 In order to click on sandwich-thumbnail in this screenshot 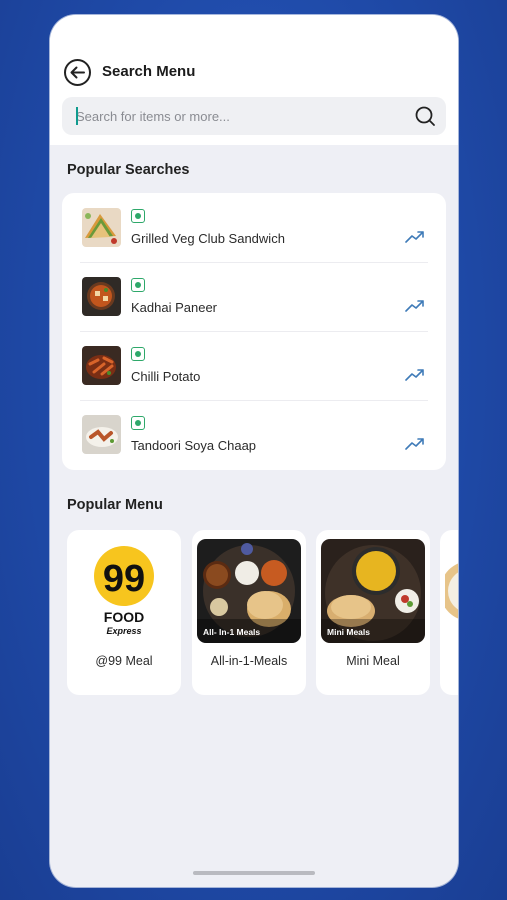, I will do `click(101, 227)`.